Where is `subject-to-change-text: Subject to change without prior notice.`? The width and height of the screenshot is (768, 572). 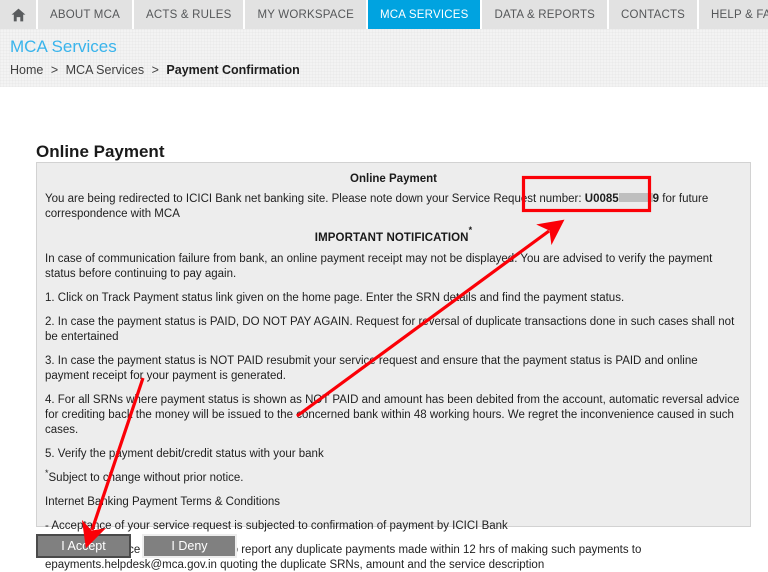
subject-to-change-text: Subject to change without prior notice. is located at coordinates (146, 478).